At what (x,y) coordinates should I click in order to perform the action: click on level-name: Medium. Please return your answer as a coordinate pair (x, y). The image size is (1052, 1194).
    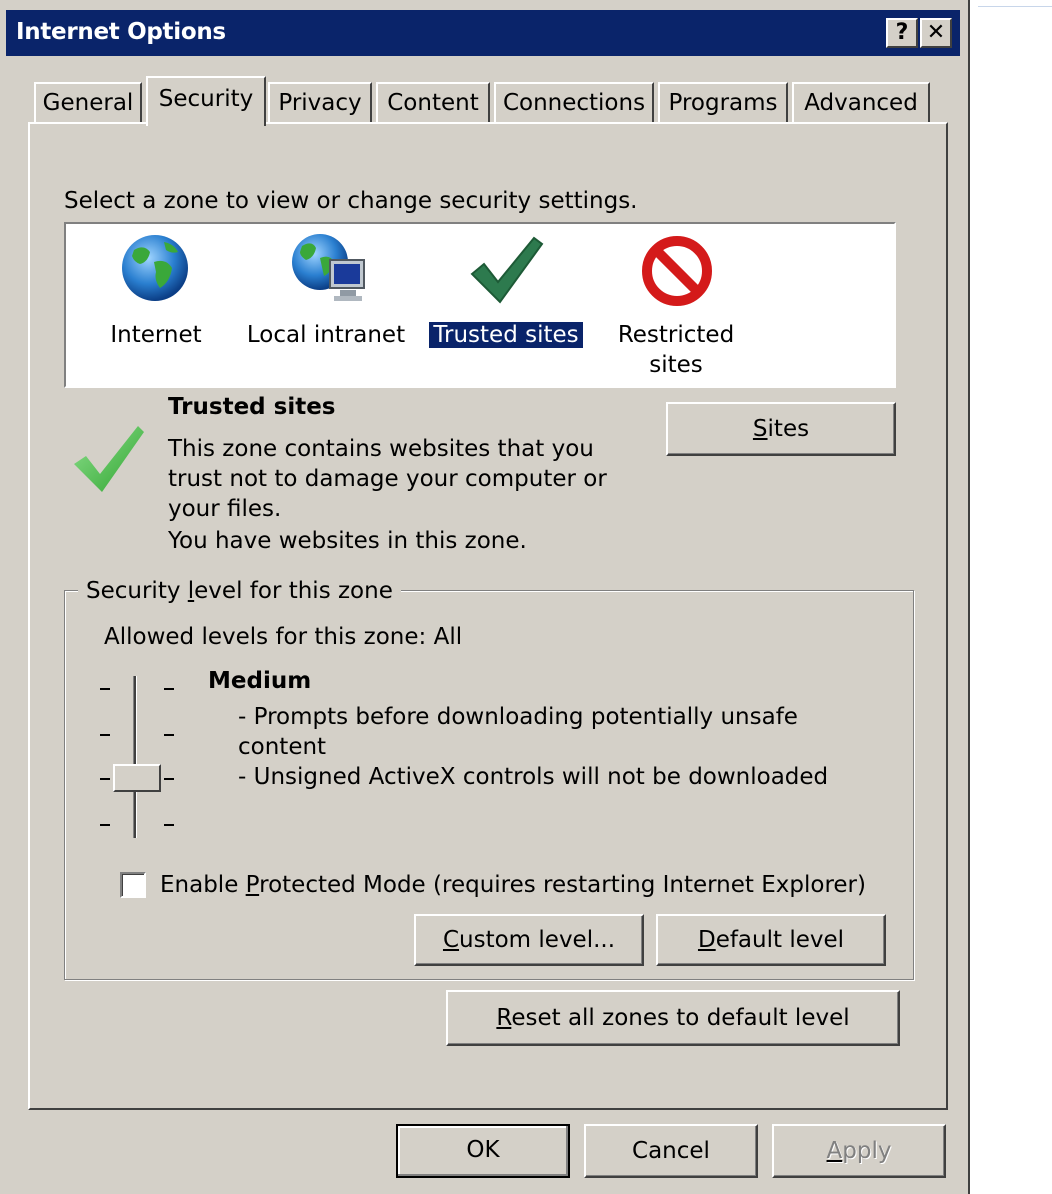
    Looking at the image, I should click on (260, 681).